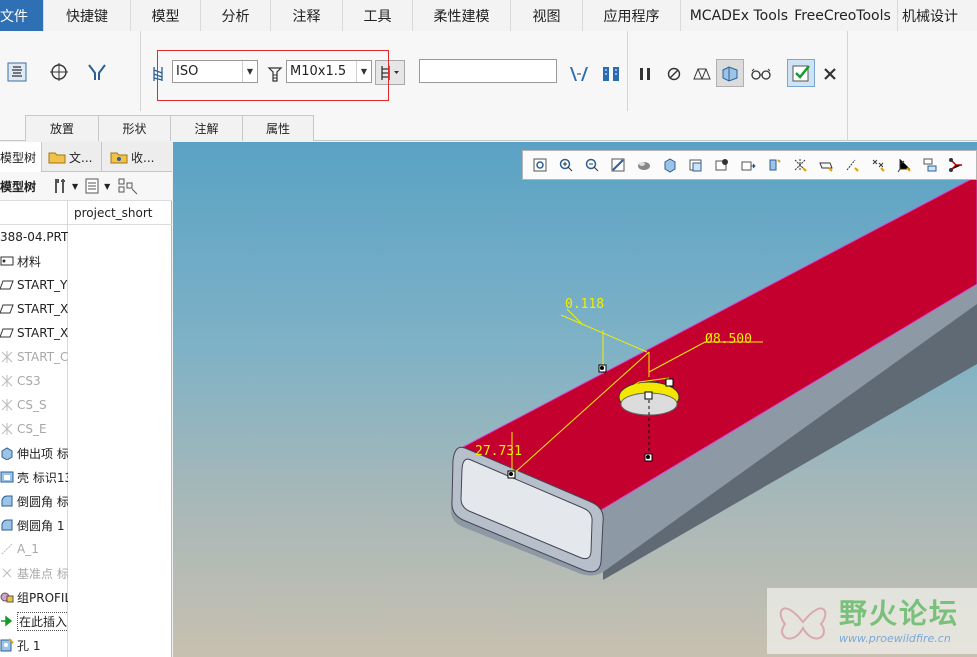 This screenshot has height=657, width=977. Describe the element at coordinates (134, 128) in the screenshot. I see `tab-shape: 形状` at that location.